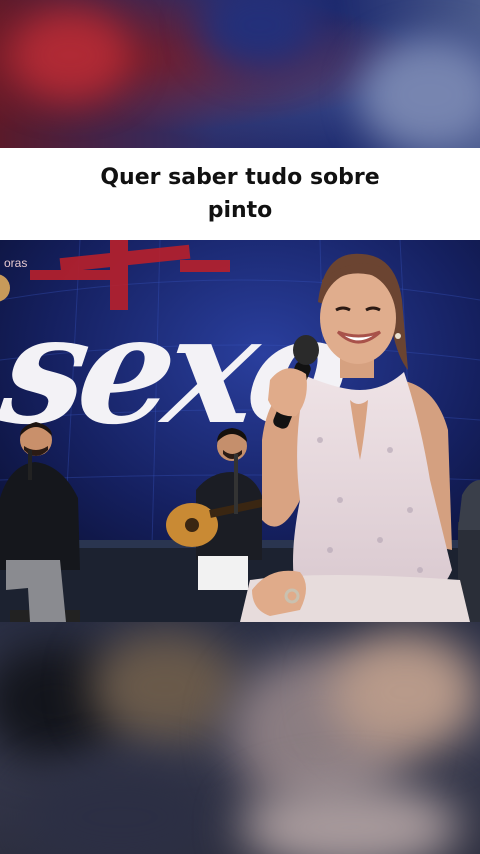  I want to click on microphone-stand-left, so click(30, 465).